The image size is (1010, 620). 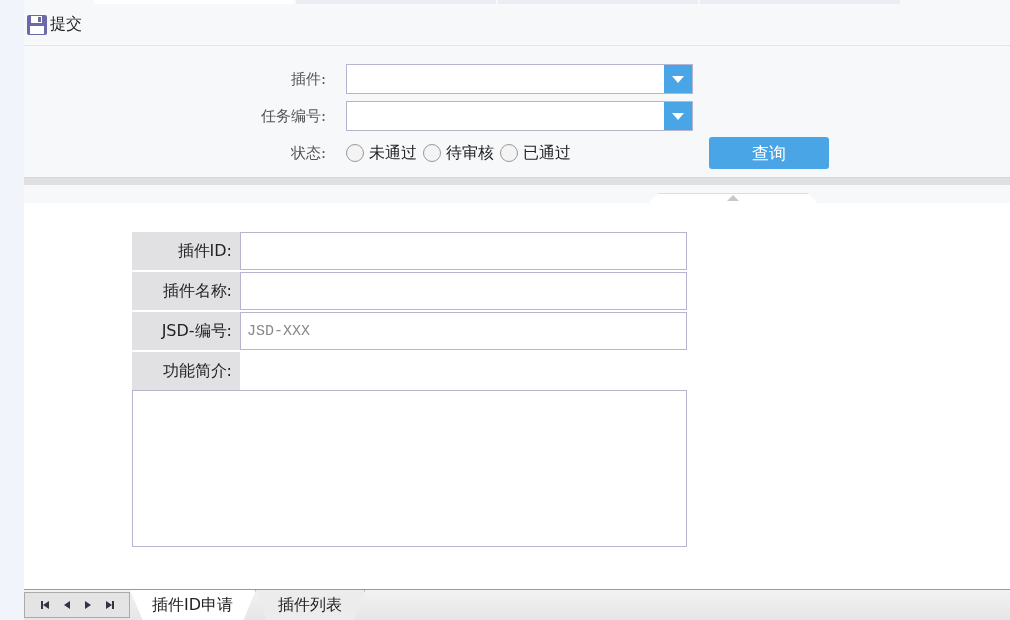 What do you see at coordinates (381, 153) in the screenshot?
I see `status-radio: 未通过` at bounding box center [381, 153].